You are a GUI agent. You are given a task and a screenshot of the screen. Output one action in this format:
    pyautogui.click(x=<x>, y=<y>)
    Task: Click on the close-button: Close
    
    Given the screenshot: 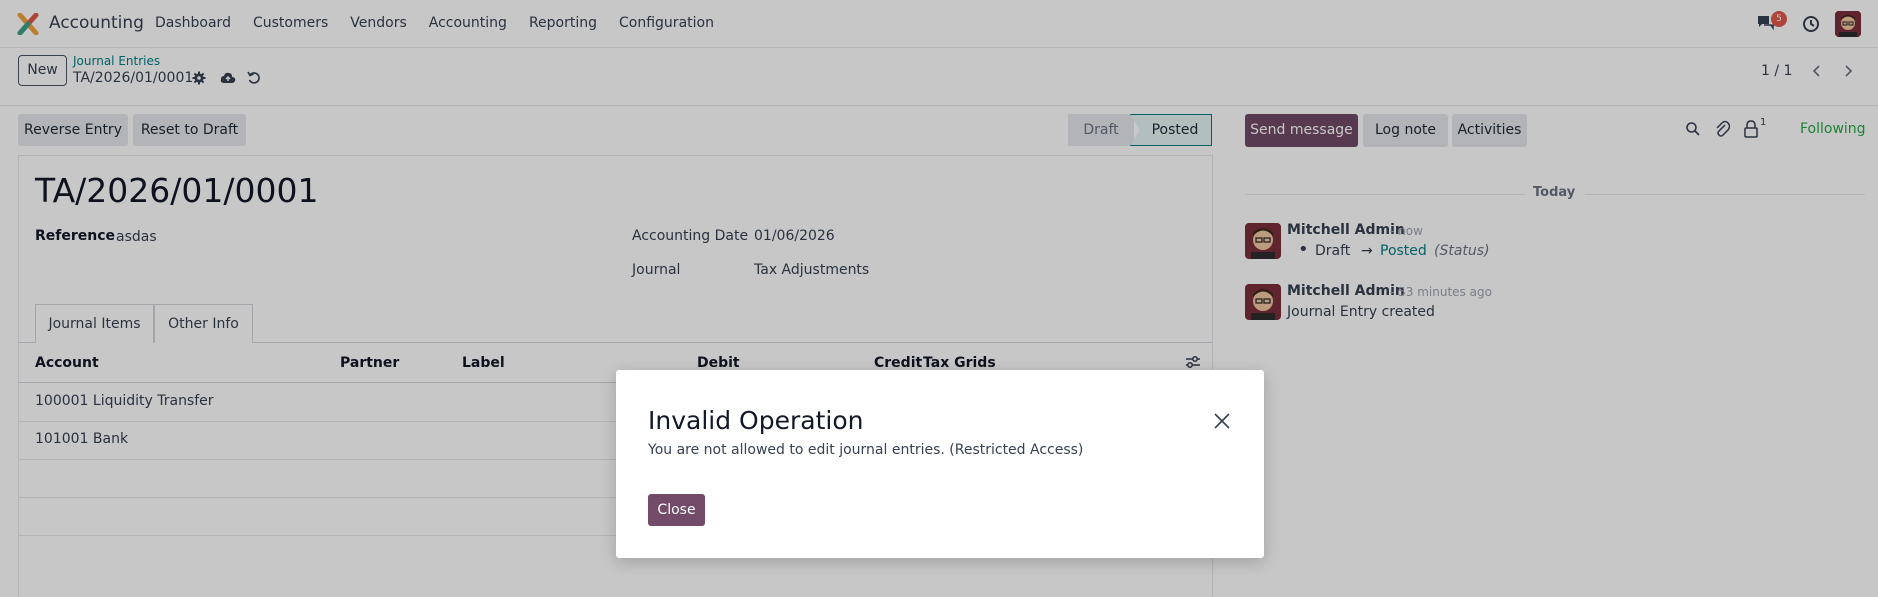 What is the action you would take?
    pyautogui.click(x=676, y=510)
    